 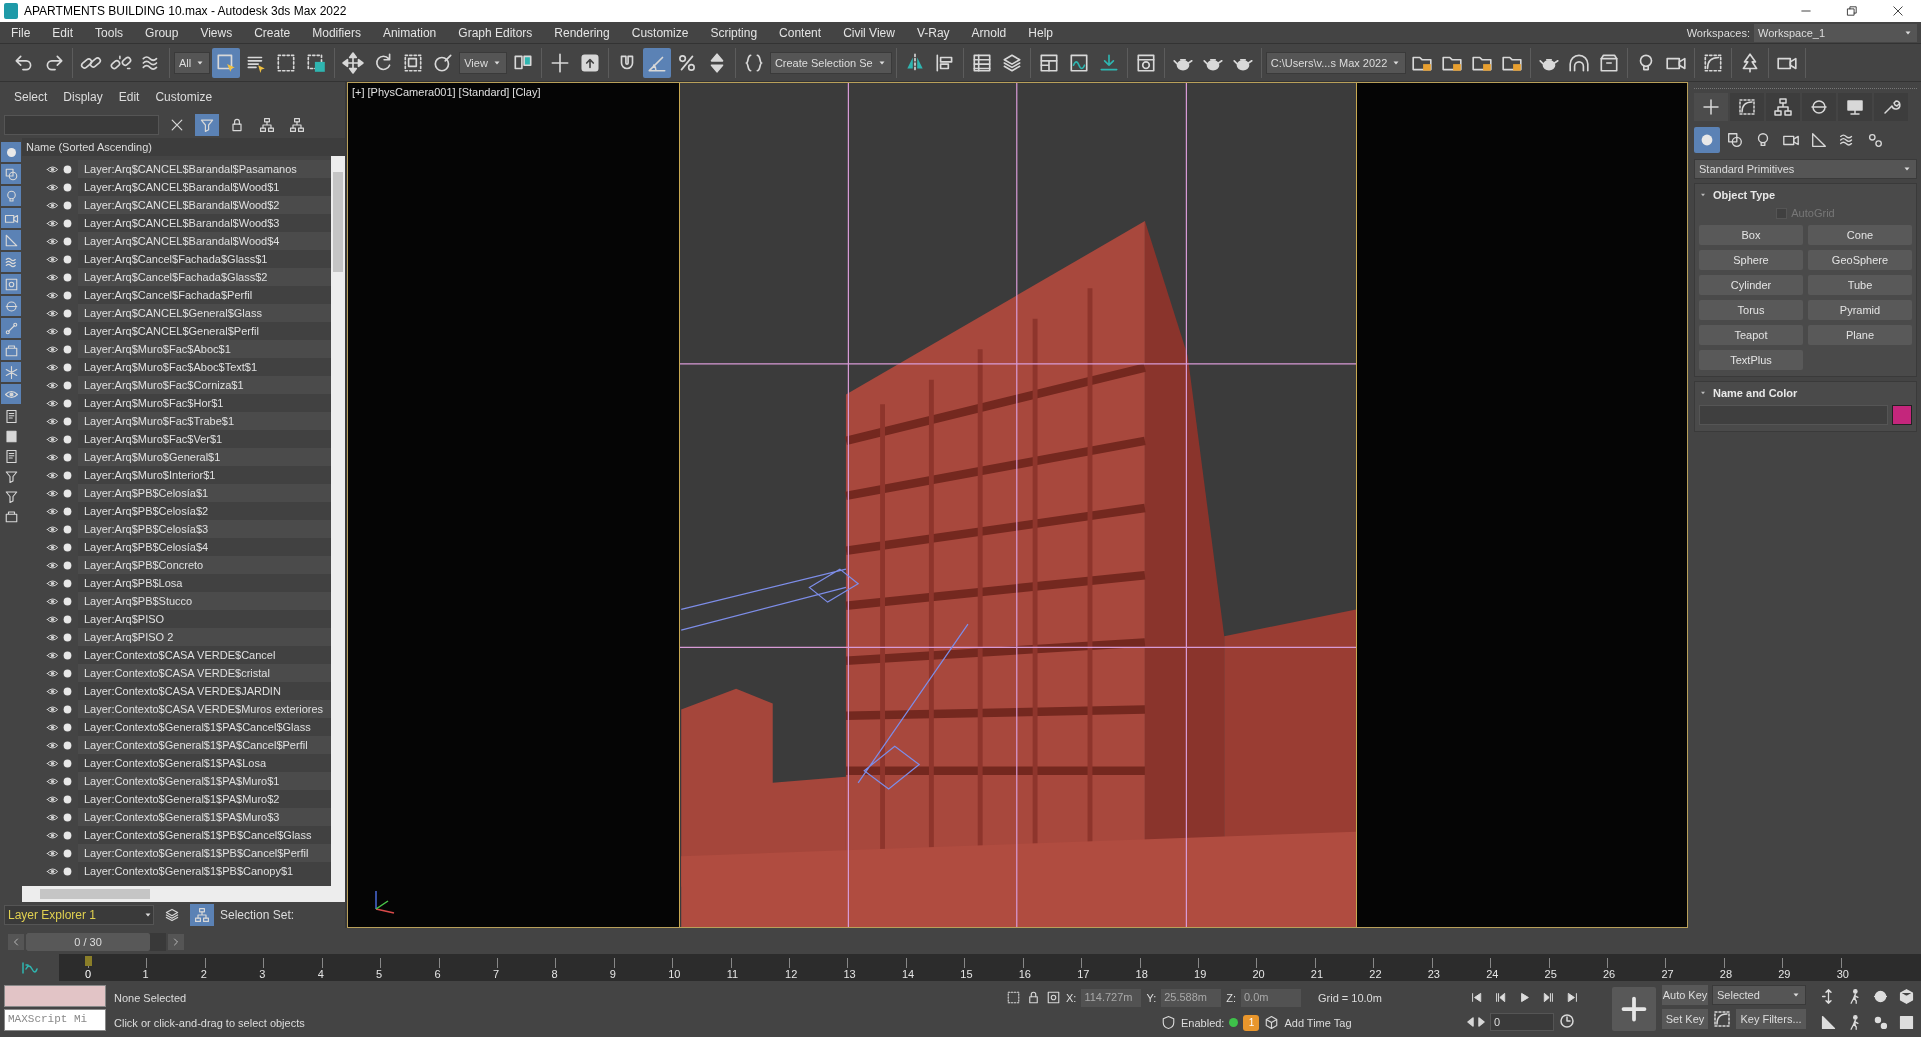 I want to click on tick-label: 18, so click(x=1142, y=974).